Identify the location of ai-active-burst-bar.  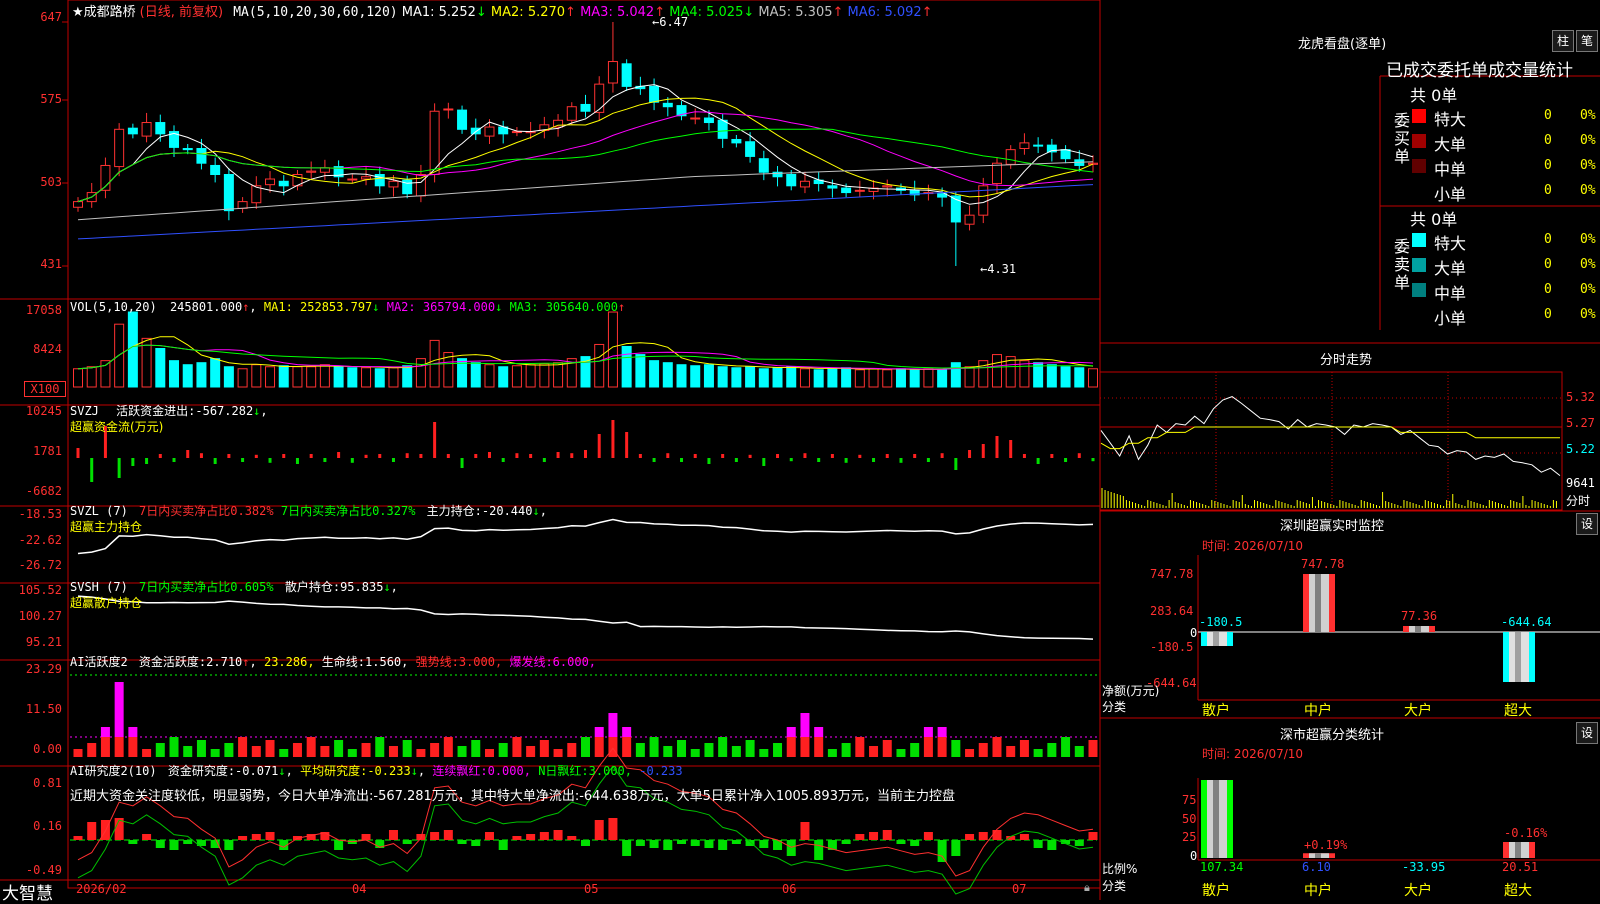
(133, 732).